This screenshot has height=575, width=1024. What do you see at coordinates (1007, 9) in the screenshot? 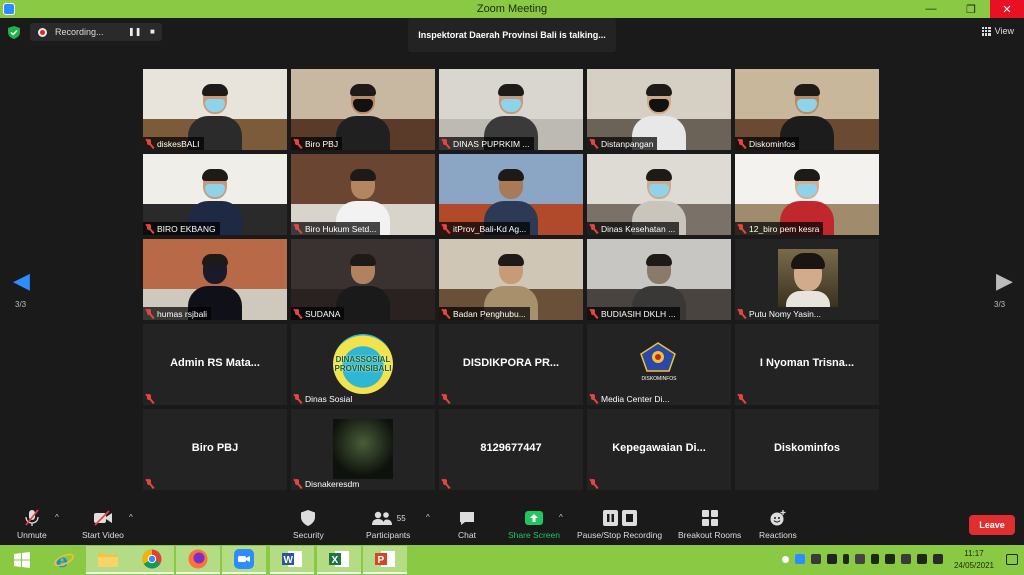
I see `close-button: ✕` at bounding box center [1007, 9].